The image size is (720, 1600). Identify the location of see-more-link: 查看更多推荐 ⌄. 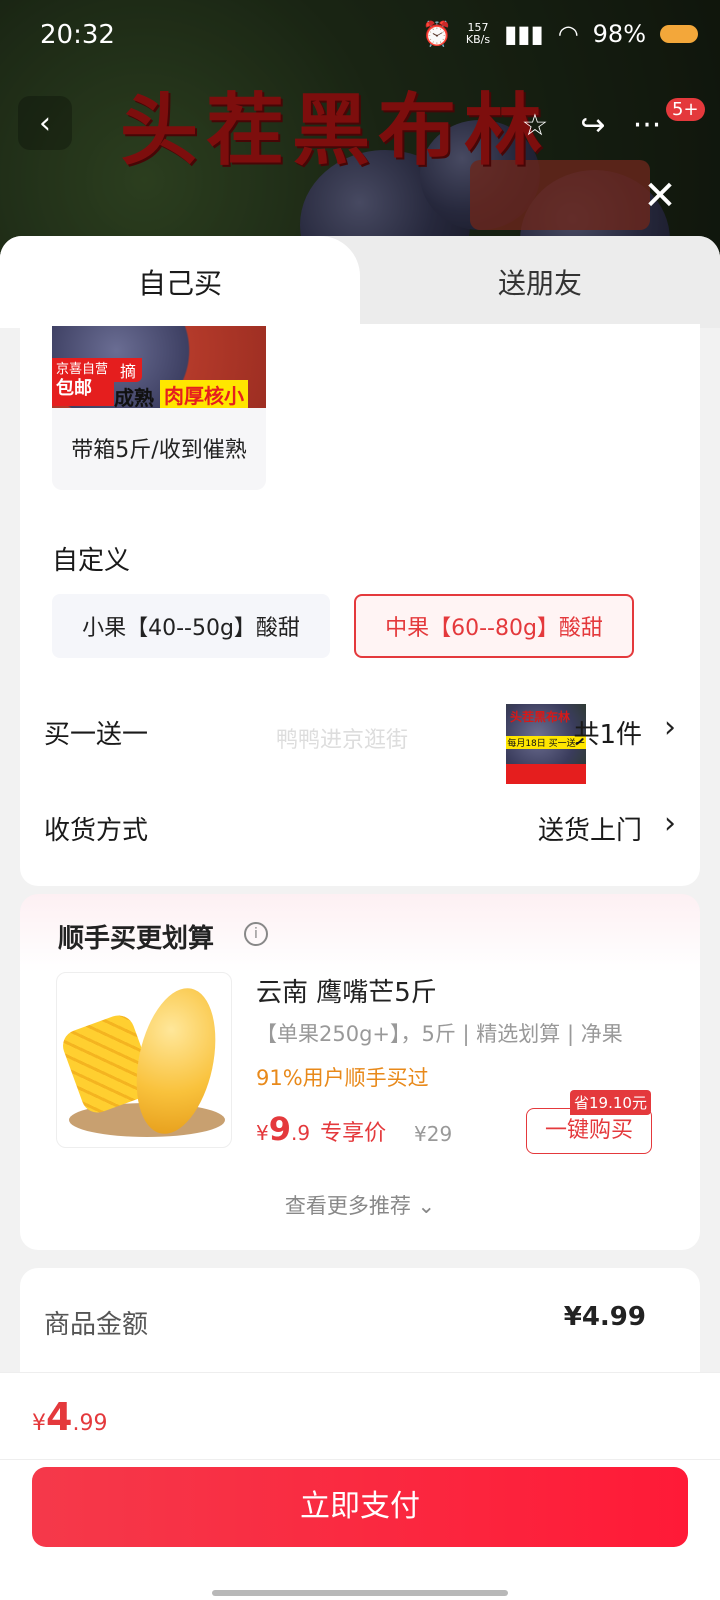
(360, 1205).